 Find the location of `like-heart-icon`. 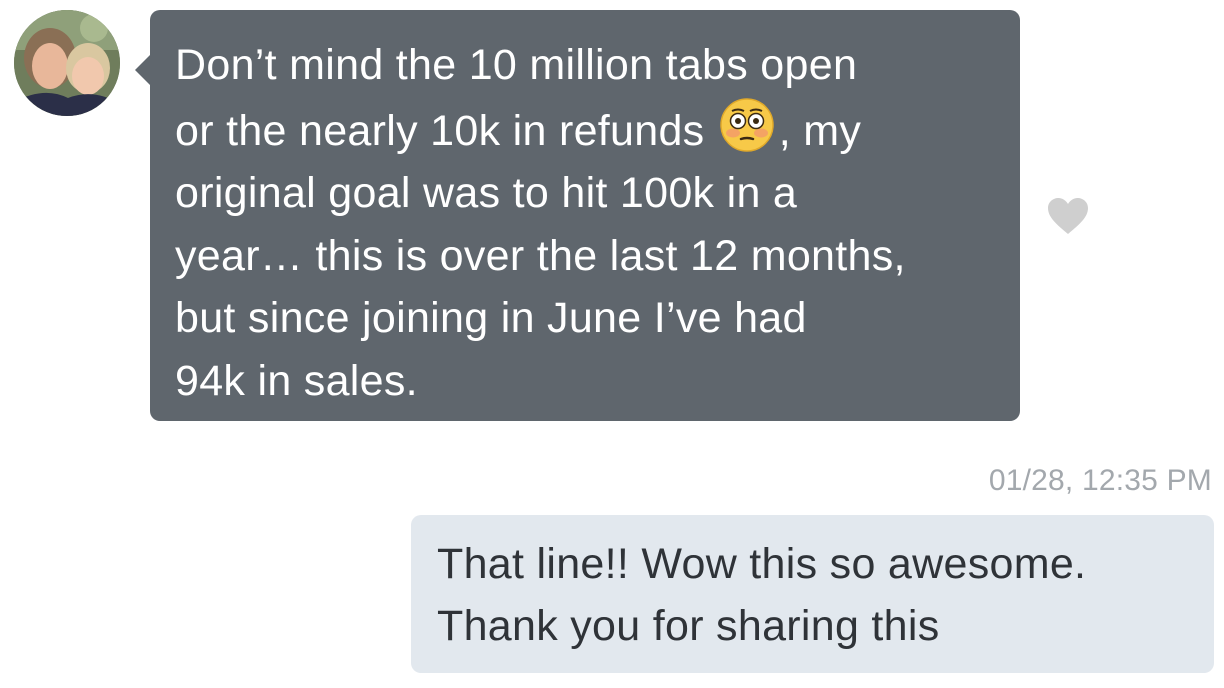

like-heart-icon is located at coordinates (1068, 216).